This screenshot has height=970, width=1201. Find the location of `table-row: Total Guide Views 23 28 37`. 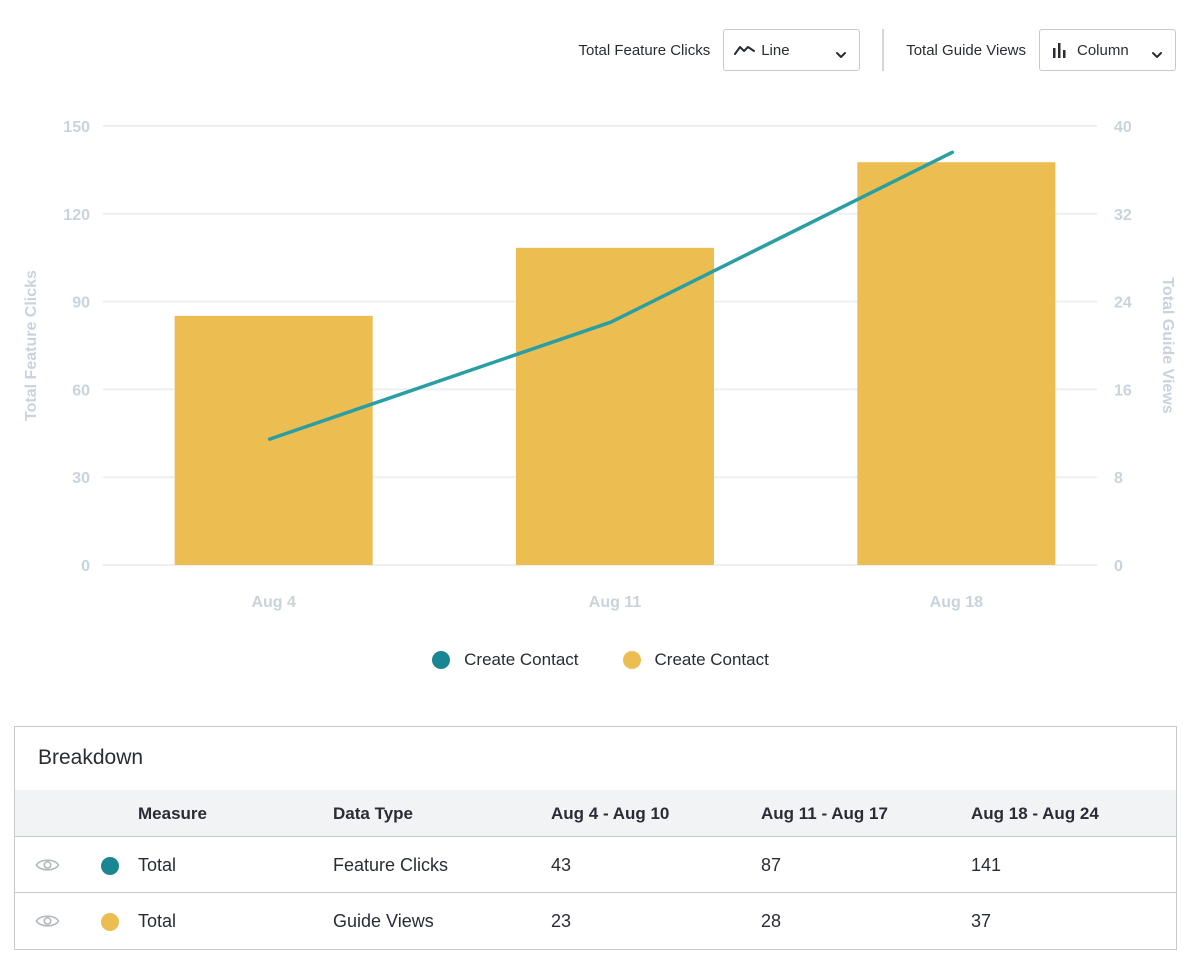

table-row: Total Guide Views 23 28 37 is located at coordinates (595, 921).